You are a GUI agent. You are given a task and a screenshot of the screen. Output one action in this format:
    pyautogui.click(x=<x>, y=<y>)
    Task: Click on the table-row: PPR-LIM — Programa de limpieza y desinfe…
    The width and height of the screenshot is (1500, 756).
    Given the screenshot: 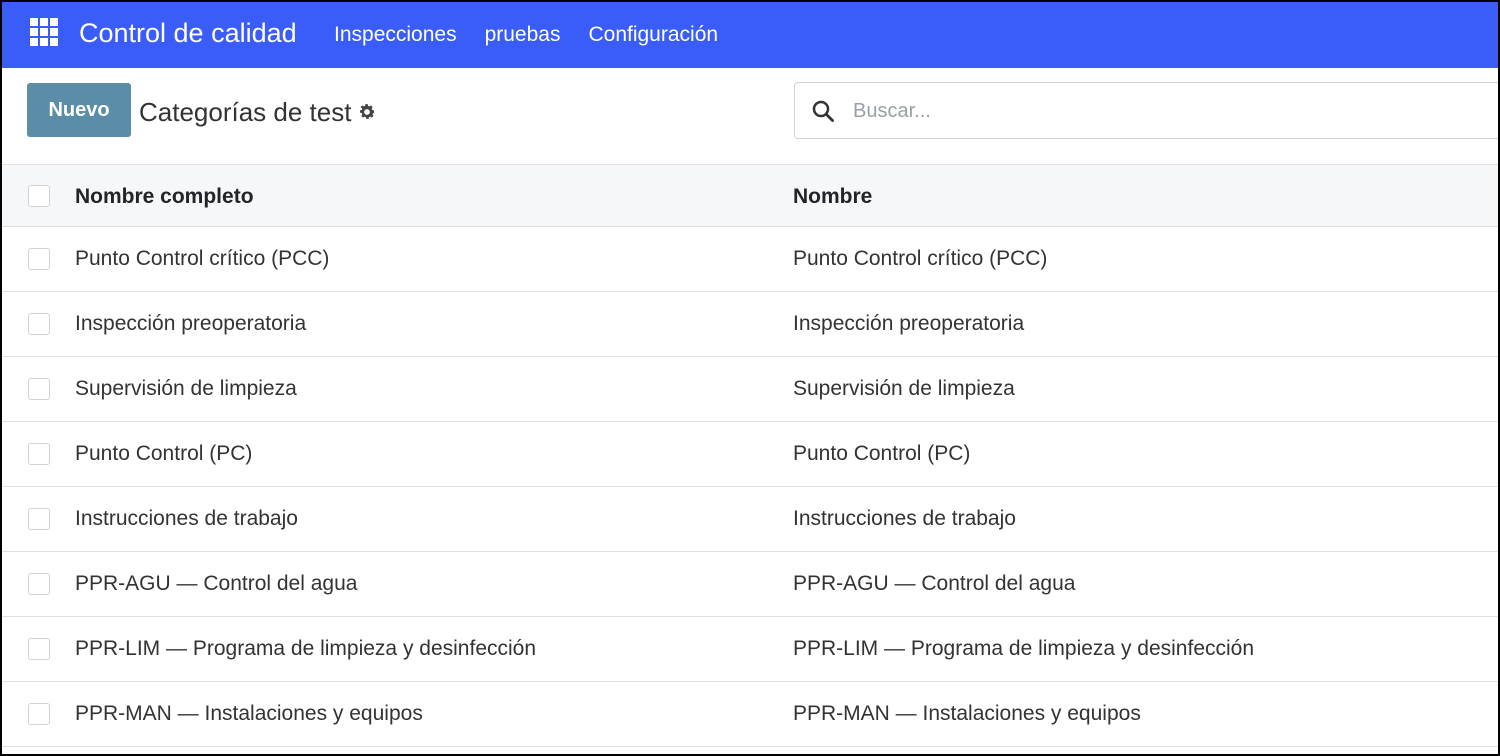 What is the action you would take?
    pyautogui.click(x=750, y=649)
    